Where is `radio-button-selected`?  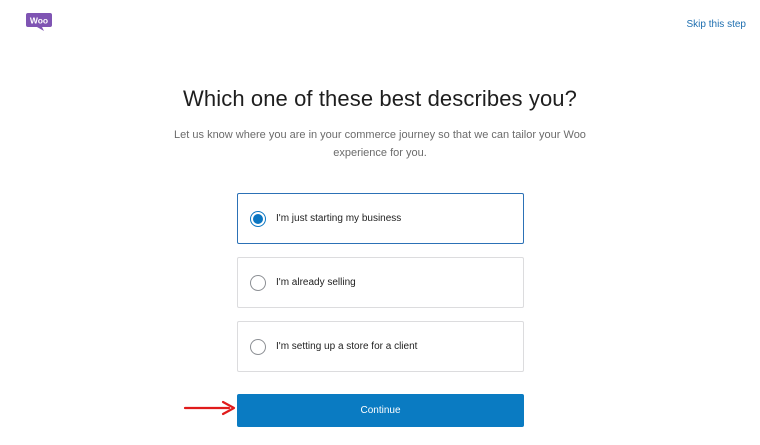 radio-button-selected is located at coordinates (258, 218).